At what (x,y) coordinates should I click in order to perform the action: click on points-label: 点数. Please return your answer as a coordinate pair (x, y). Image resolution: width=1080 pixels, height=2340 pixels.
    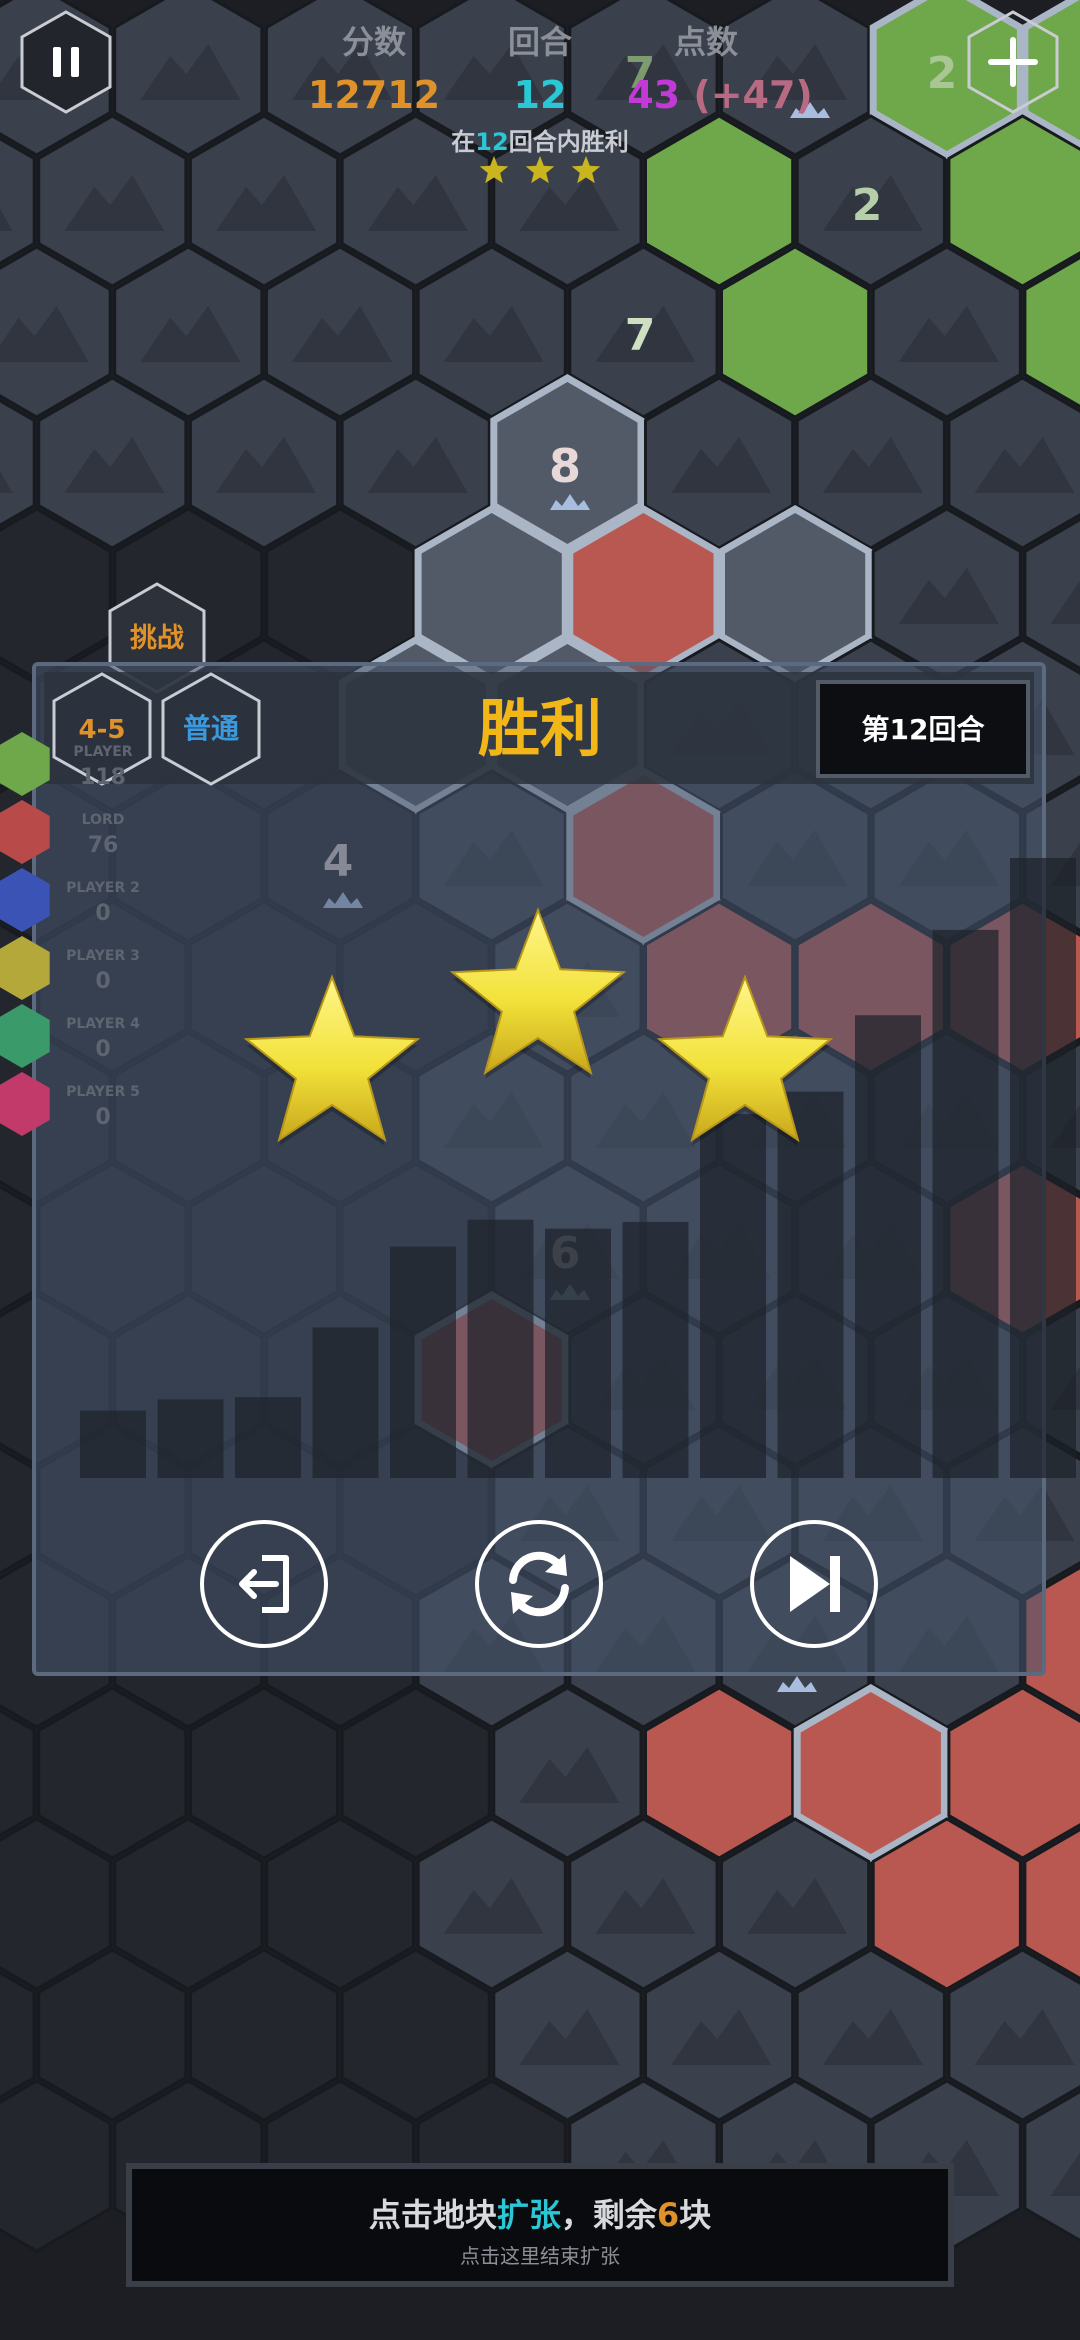
    Looking at the image, I should click on (706, 42).